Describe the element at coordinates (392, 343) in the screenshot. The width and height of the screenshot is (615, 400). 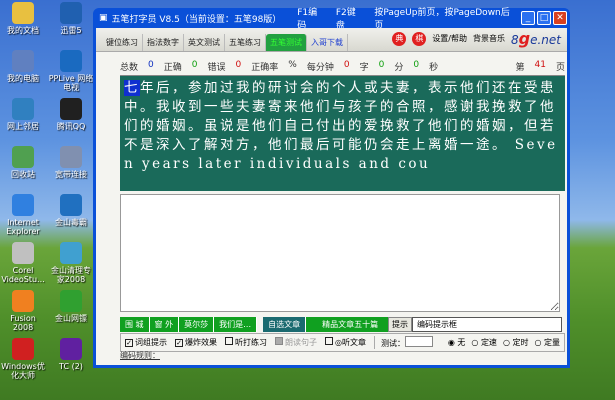
I see `test-label: 测试：` at that location.